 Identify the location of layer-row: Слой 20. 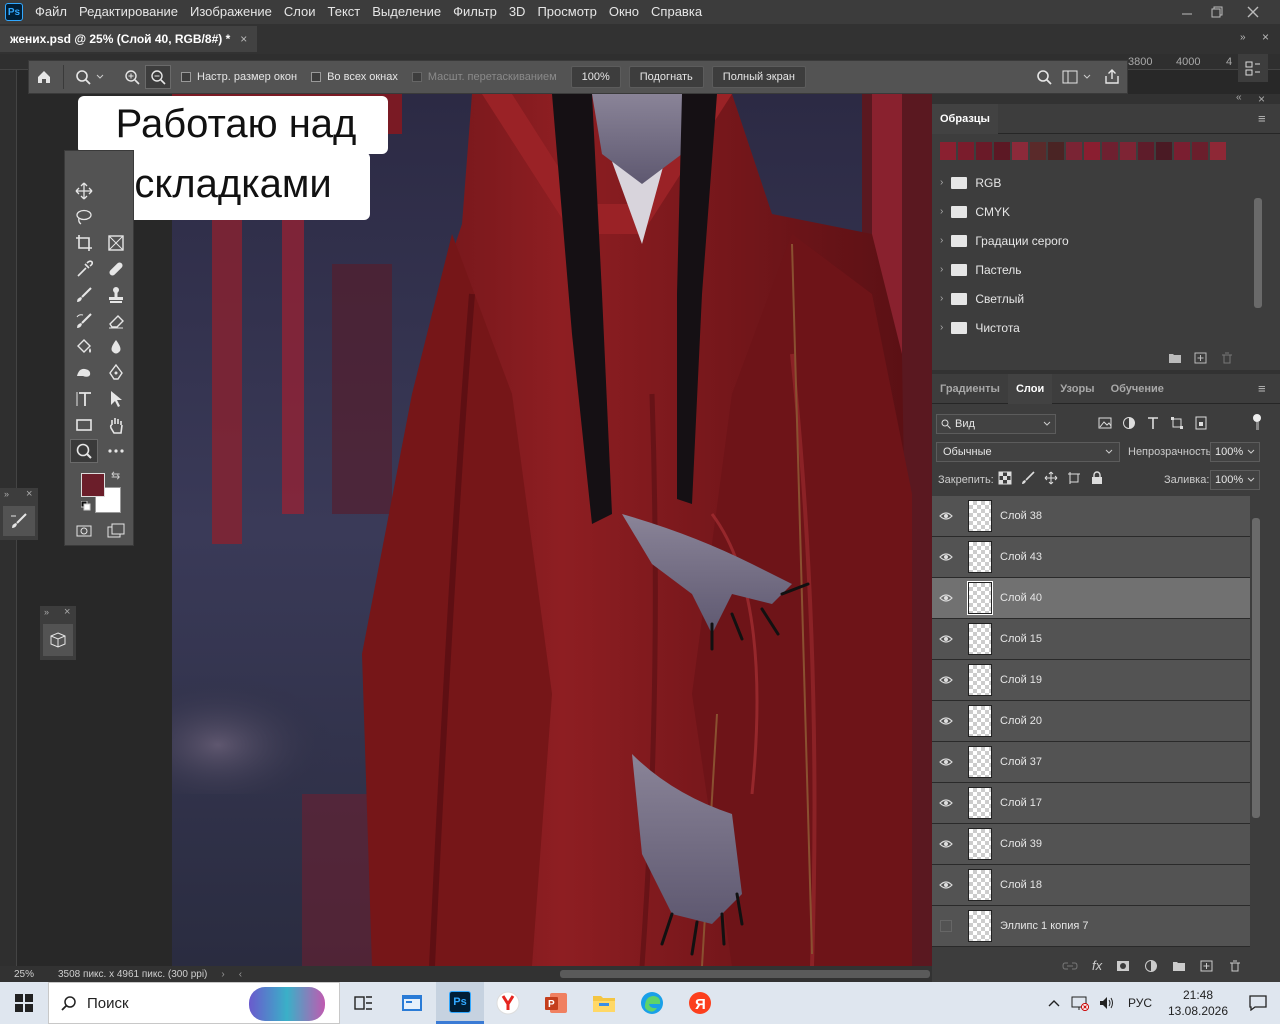
(1091, 721).